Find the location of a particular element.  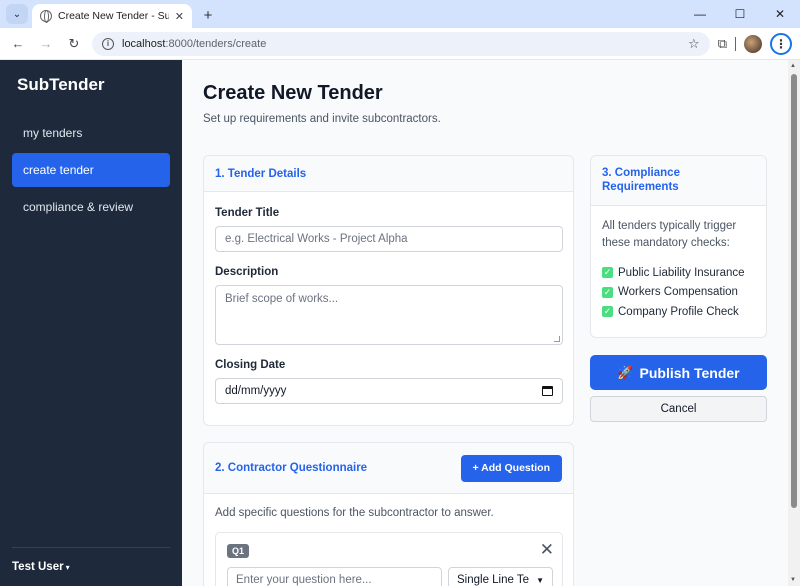

publish-label: Publish Tender is located at coordinates (689, 372).